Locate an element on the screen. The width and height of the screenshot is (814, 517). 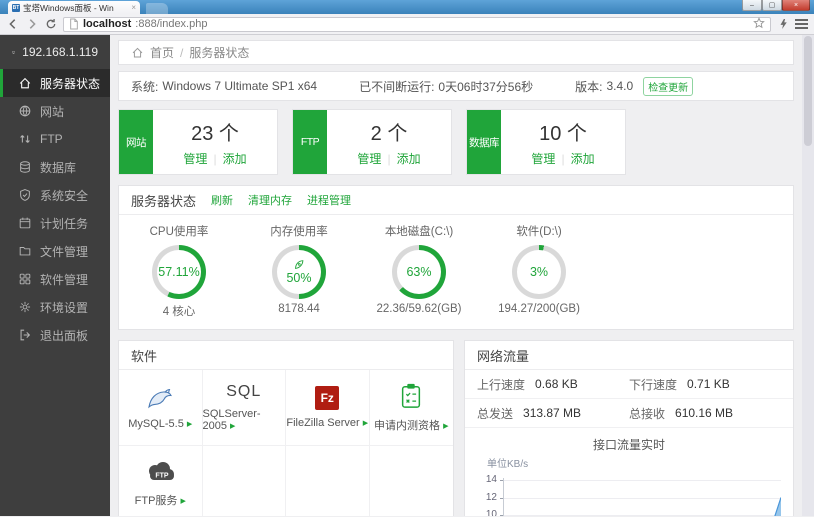
scrollbar-thumb is located at coordinates (808, 91).